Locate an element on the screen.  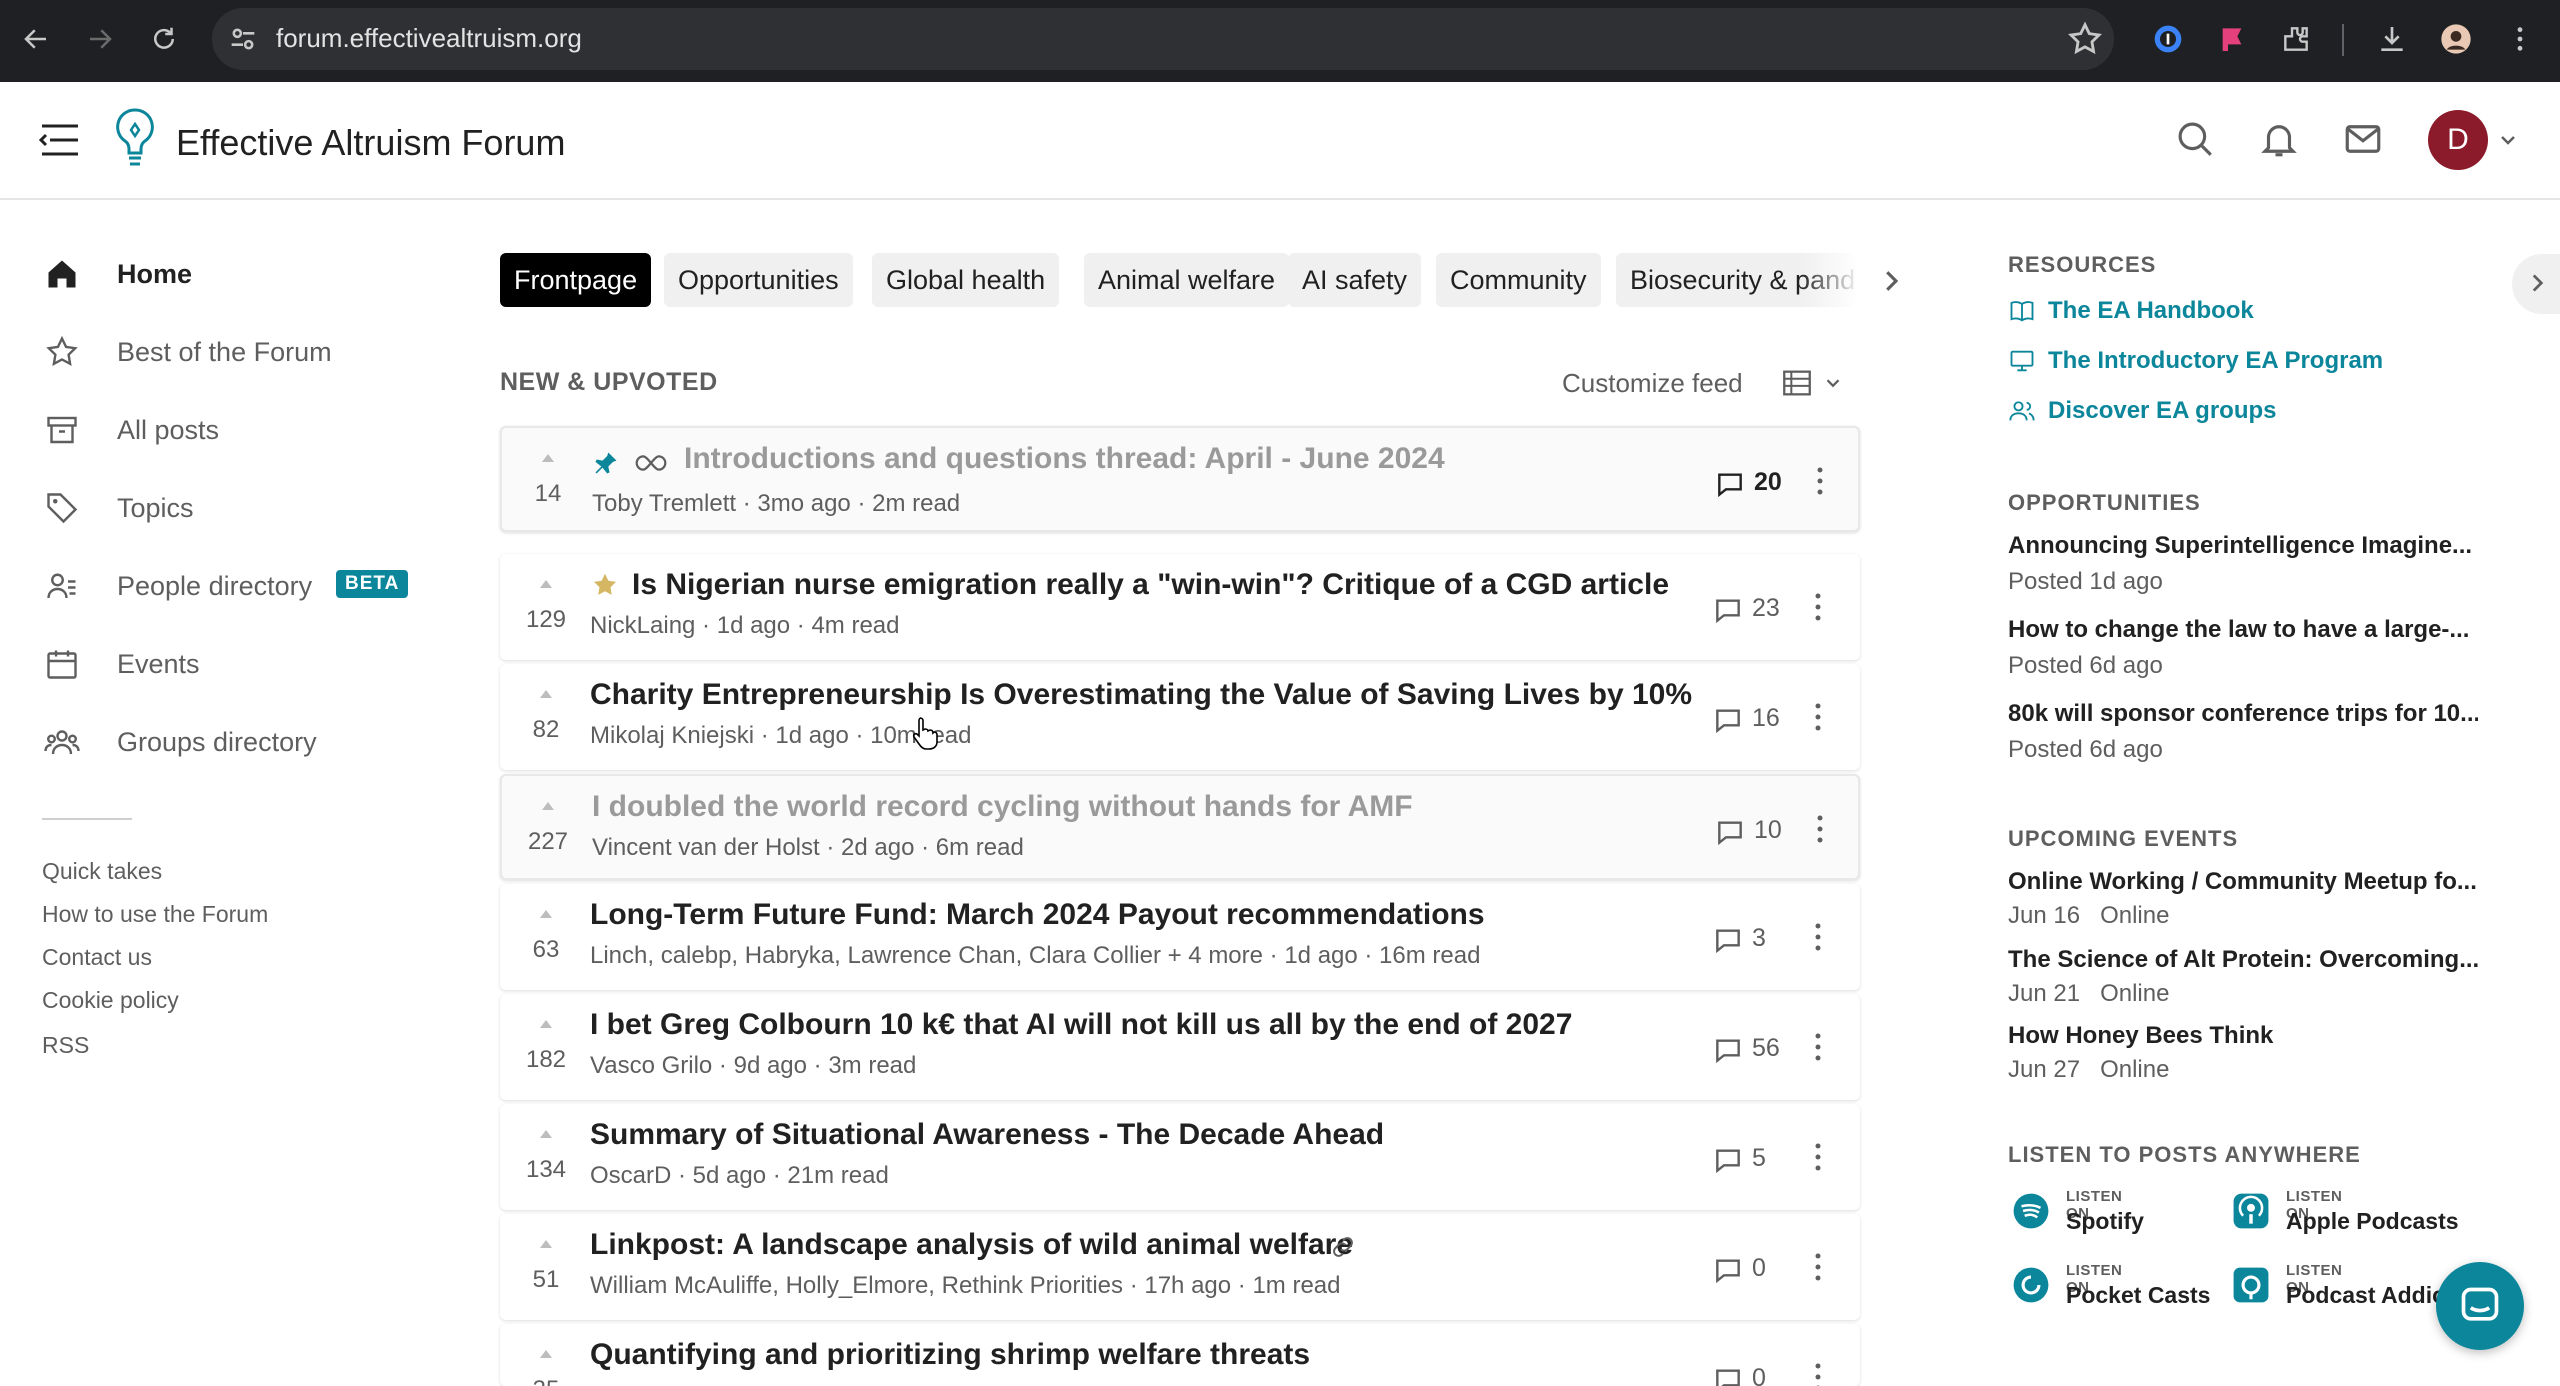
comment-count: 3 is located at coordinates (1759, 938).